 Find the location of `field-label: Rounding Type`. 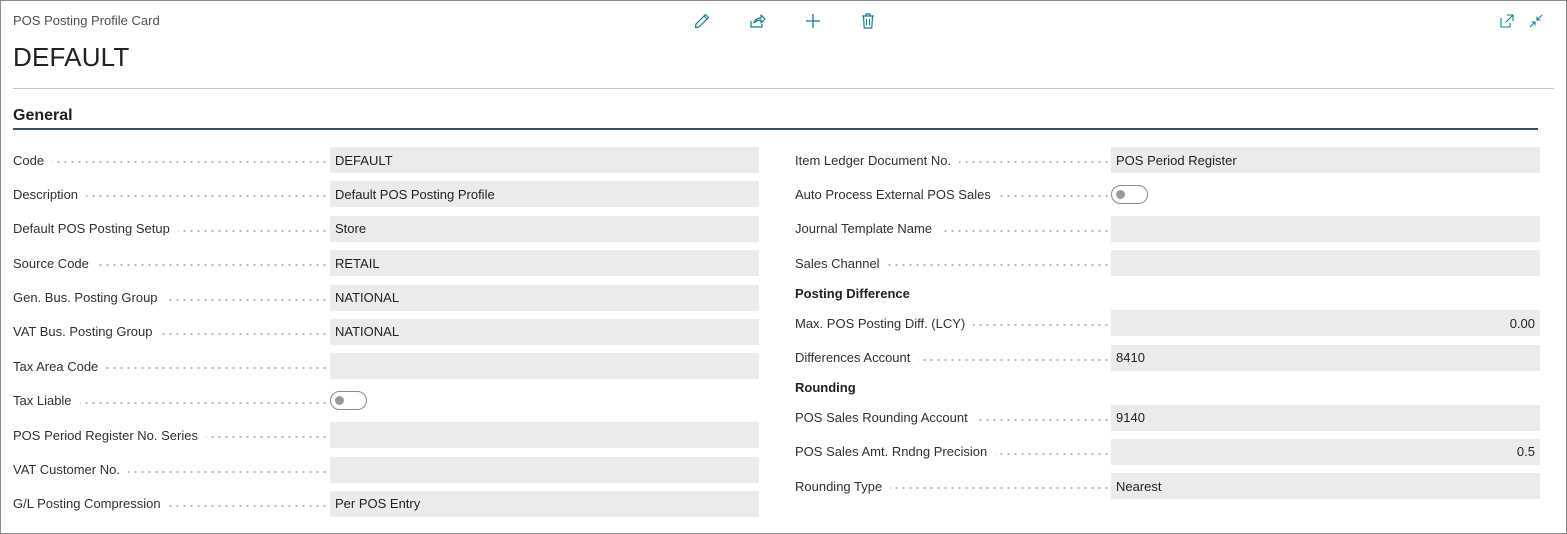

field-label: Rounding Type is located at coordinates (953, 486).